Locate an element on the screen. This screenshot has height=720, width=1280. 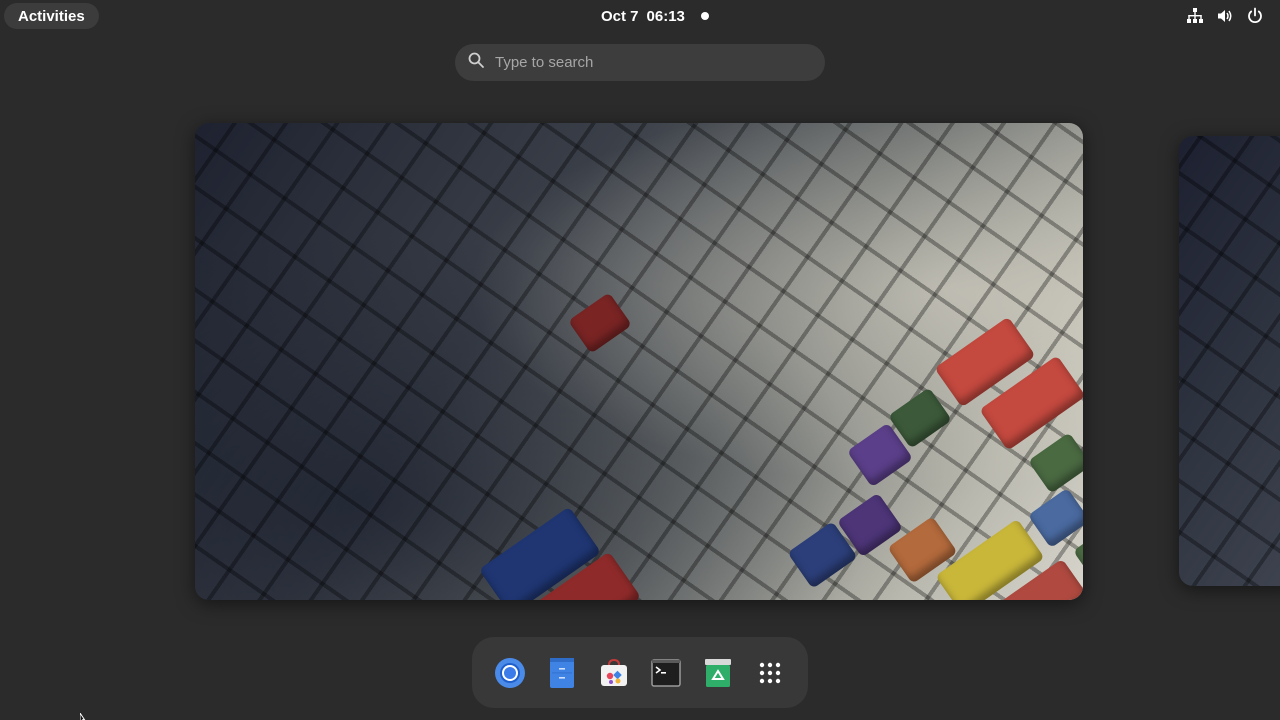
show-apps-icon is located at coordinates (770, 673).